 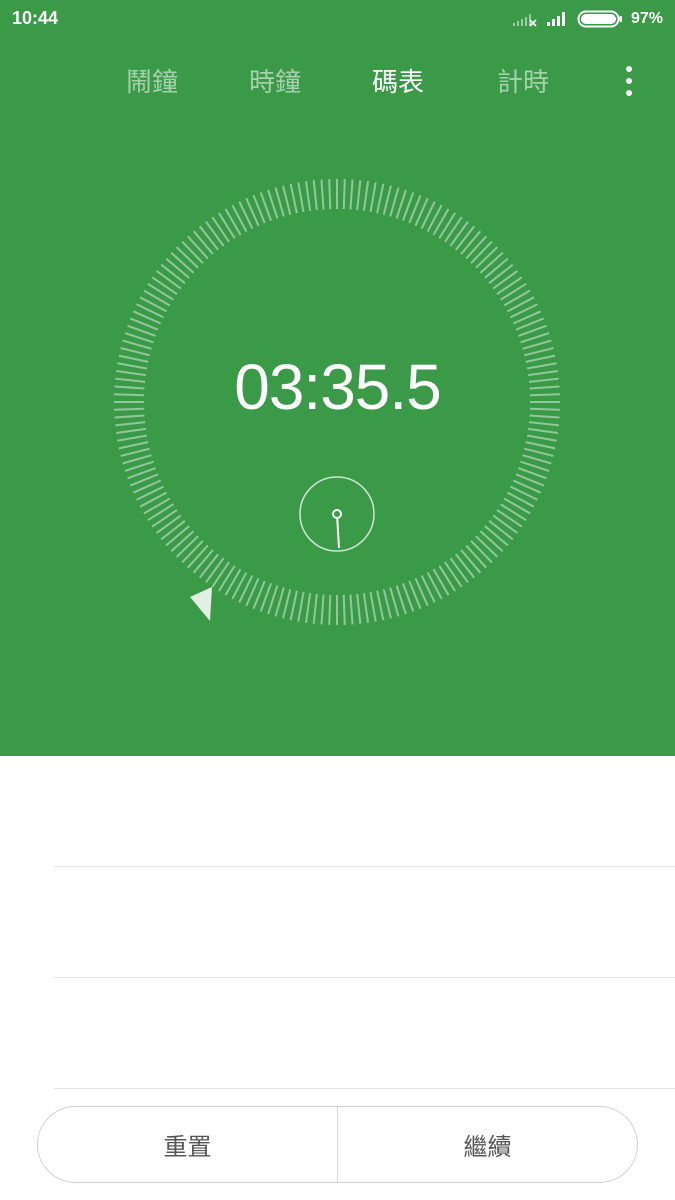 I want to click on tab-timer: 計時, so click(x=523, y=80).